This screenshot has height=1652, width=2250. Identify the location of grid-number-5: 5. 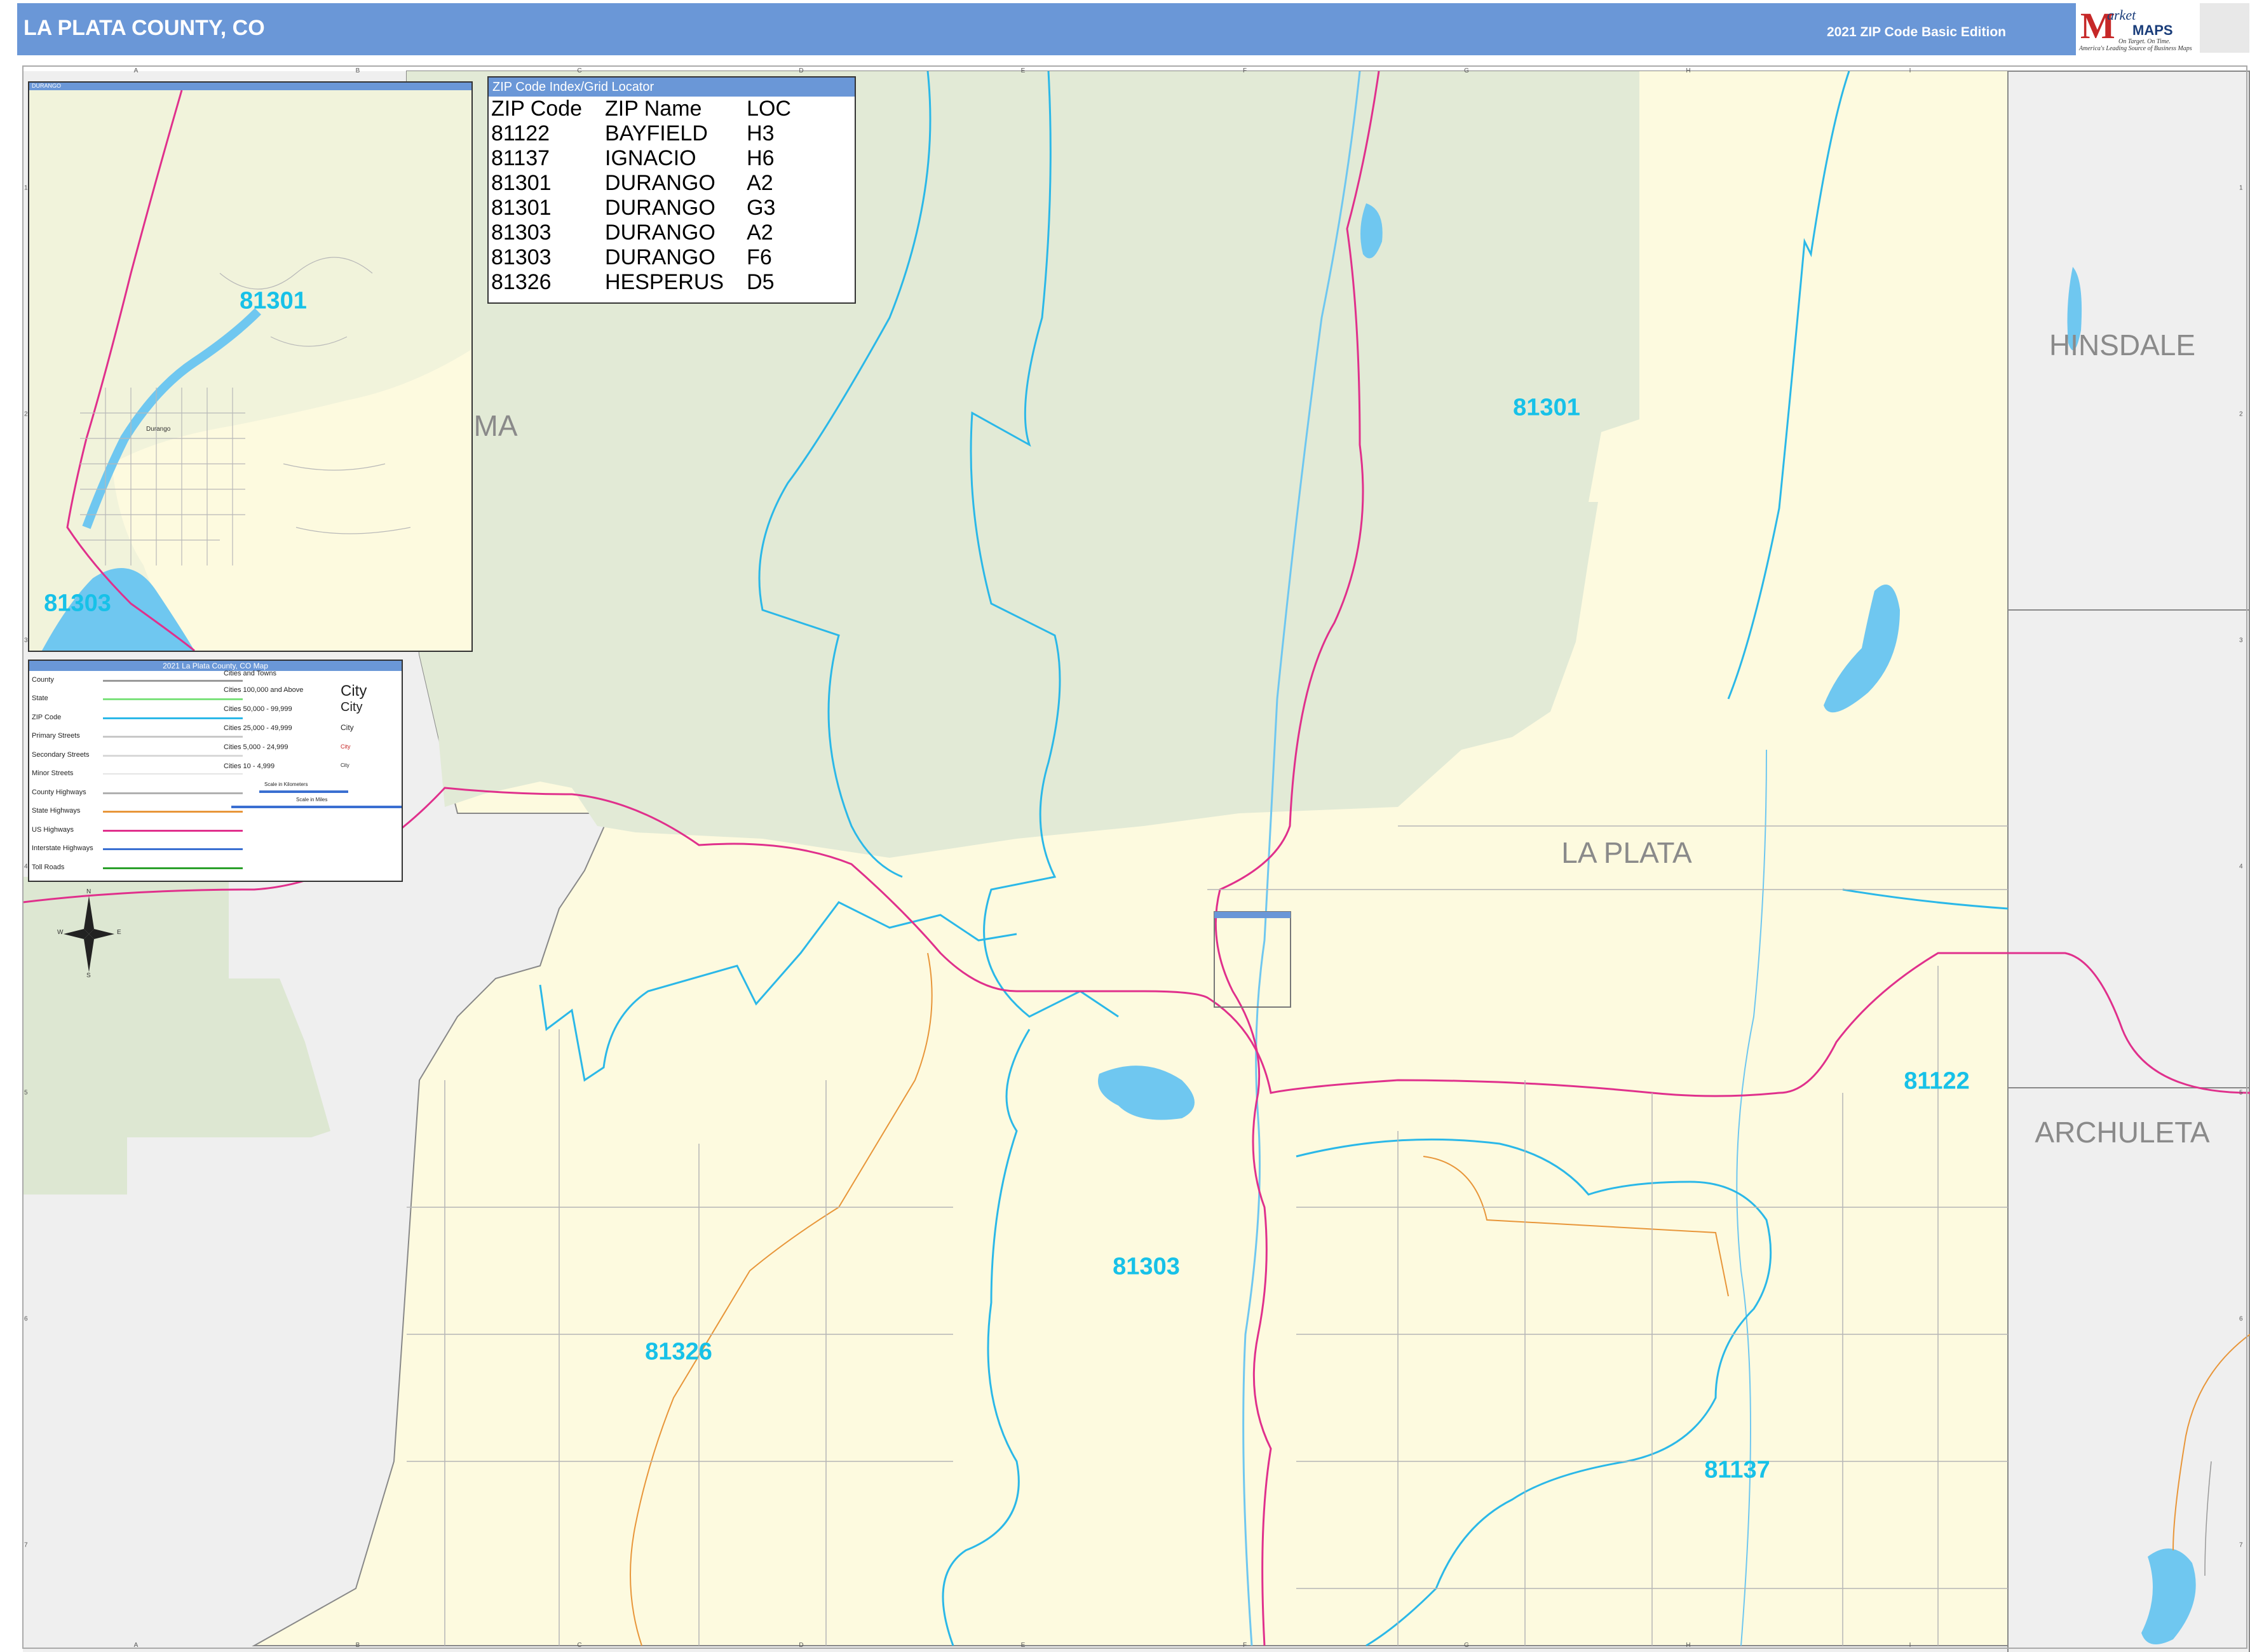
(26, 1093).